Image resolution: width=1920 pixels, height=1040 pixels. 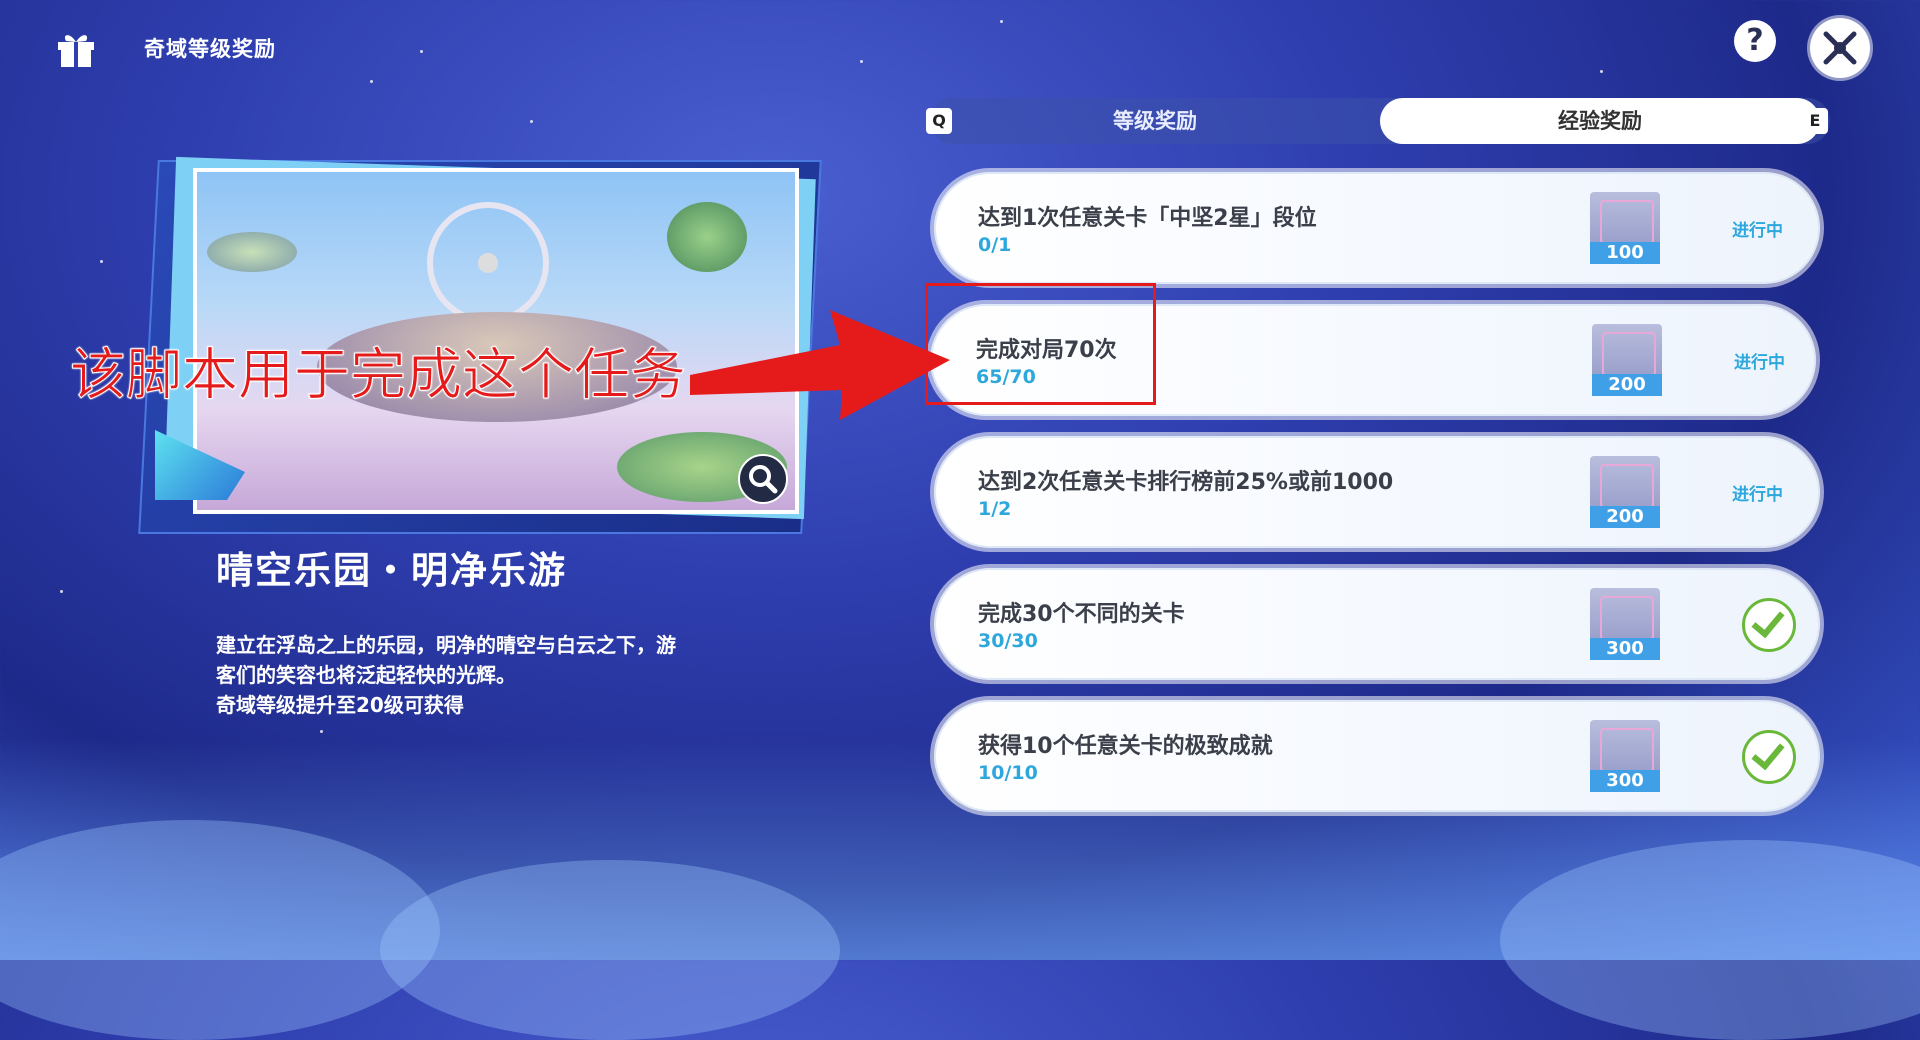 What do you see at coordinates (391, 570) in the screenshot?
I see `reward-name: 晴空乐园・明净乐游` at bounding box center [391, 570].